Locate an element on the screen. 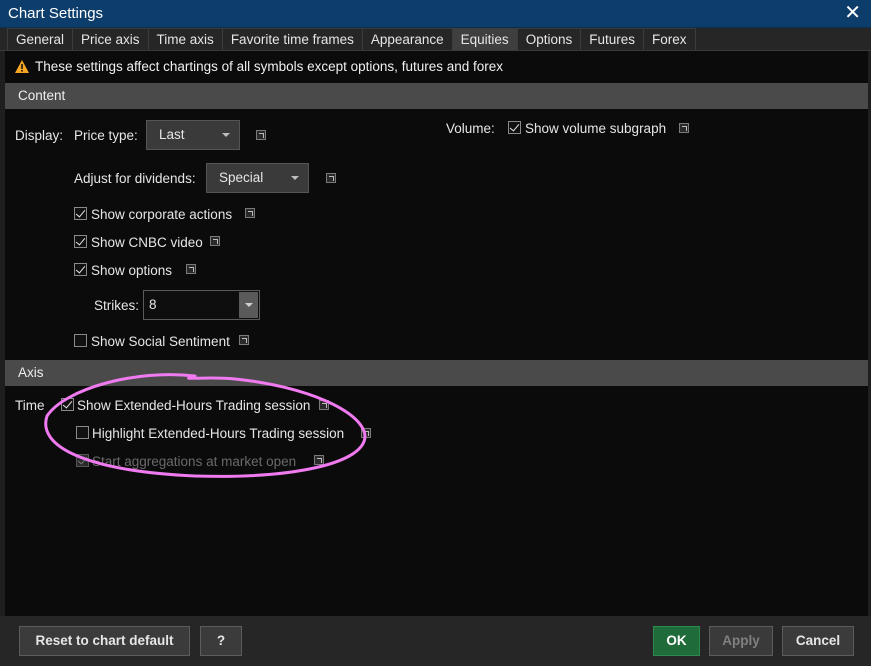 The image size is (871, 666). highlight-extended-hours-label: Highlight Extended-Hours Trading session is located at coordinates (218, 433).